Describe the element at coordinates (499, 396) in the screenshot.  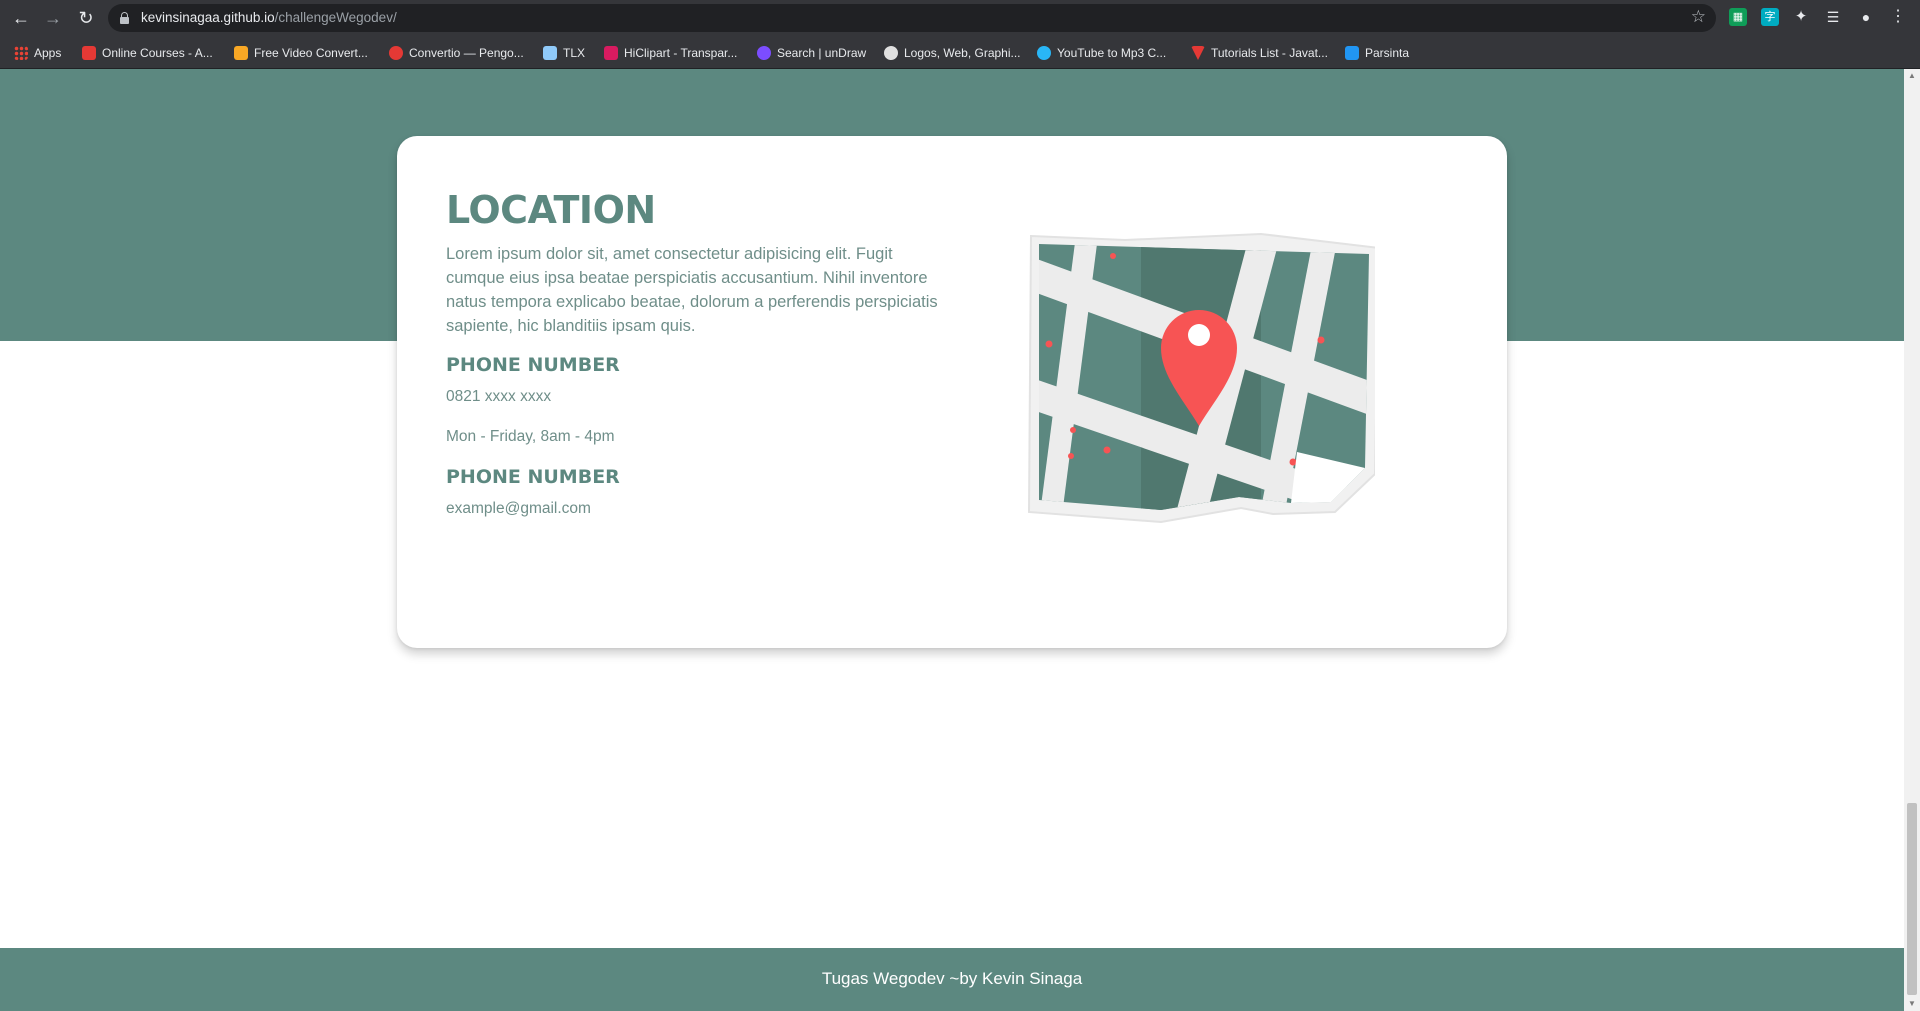
I see `phone-number: 0821 xxxx xxxx` at that location.